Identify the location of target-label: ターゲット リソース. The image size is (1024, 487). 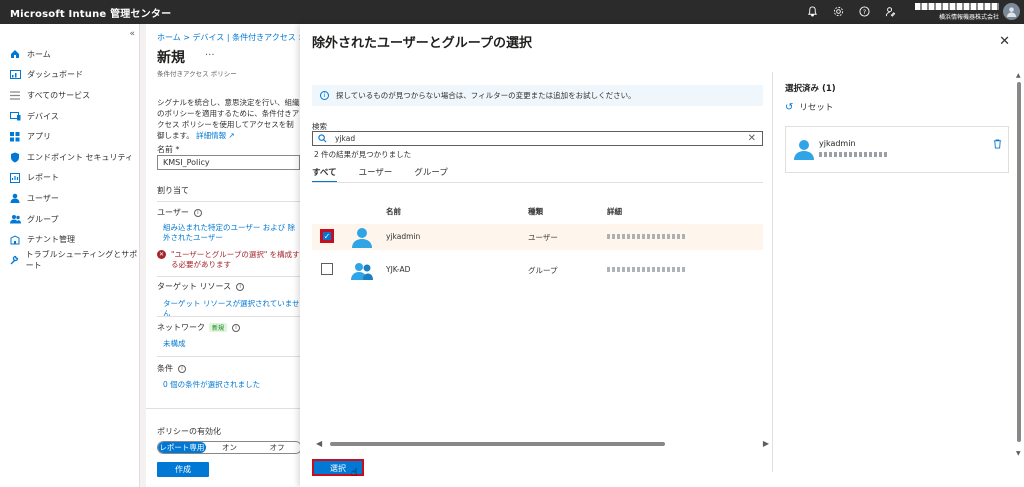
(194, 286).